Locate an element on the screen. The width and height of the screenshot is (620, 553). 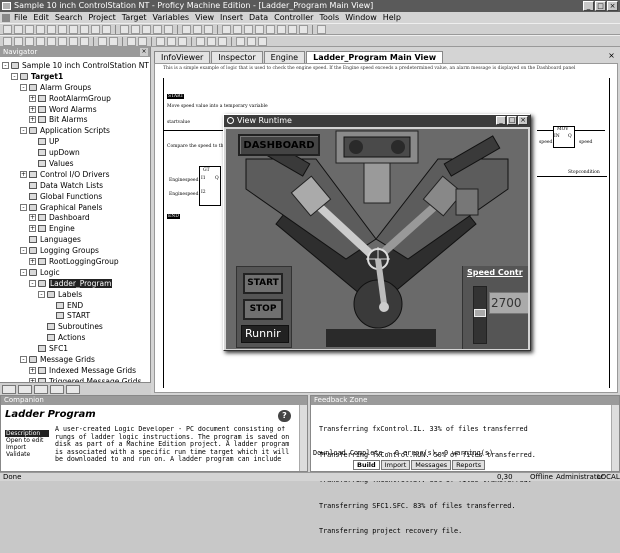
tab-infoviewer: InfoViewer is located at coordinates (182, 57).